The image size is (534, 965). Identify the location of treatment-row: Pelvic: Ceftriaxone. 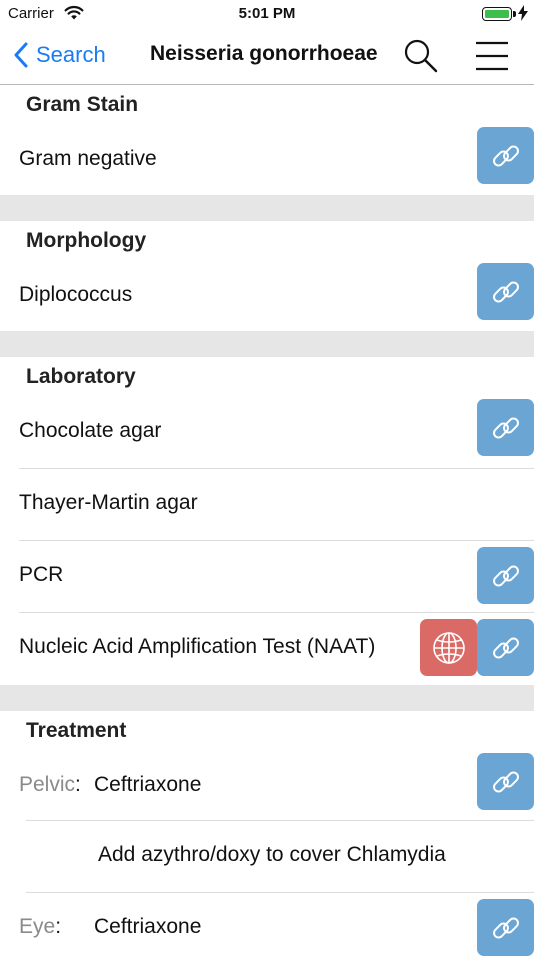
(267, 786).